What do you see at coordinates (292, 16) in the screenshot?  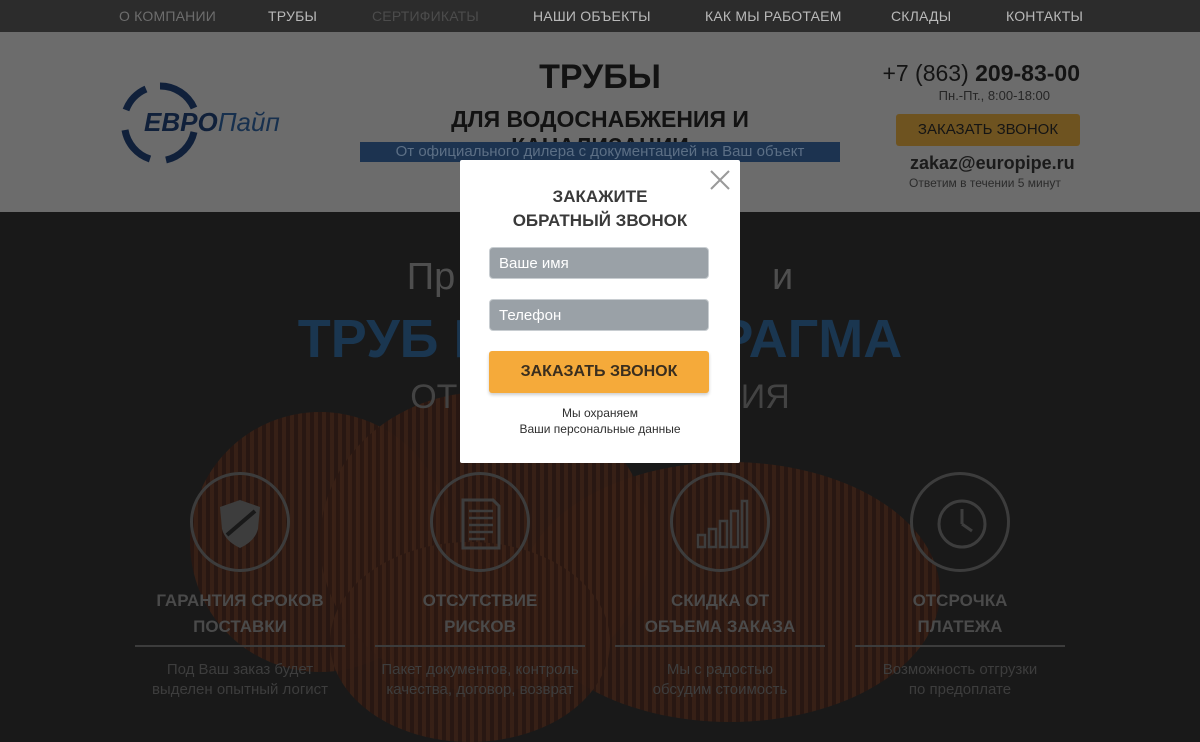 I see `nav-item-pipes: ТРУБЫ` at bounding box center [292, 16].